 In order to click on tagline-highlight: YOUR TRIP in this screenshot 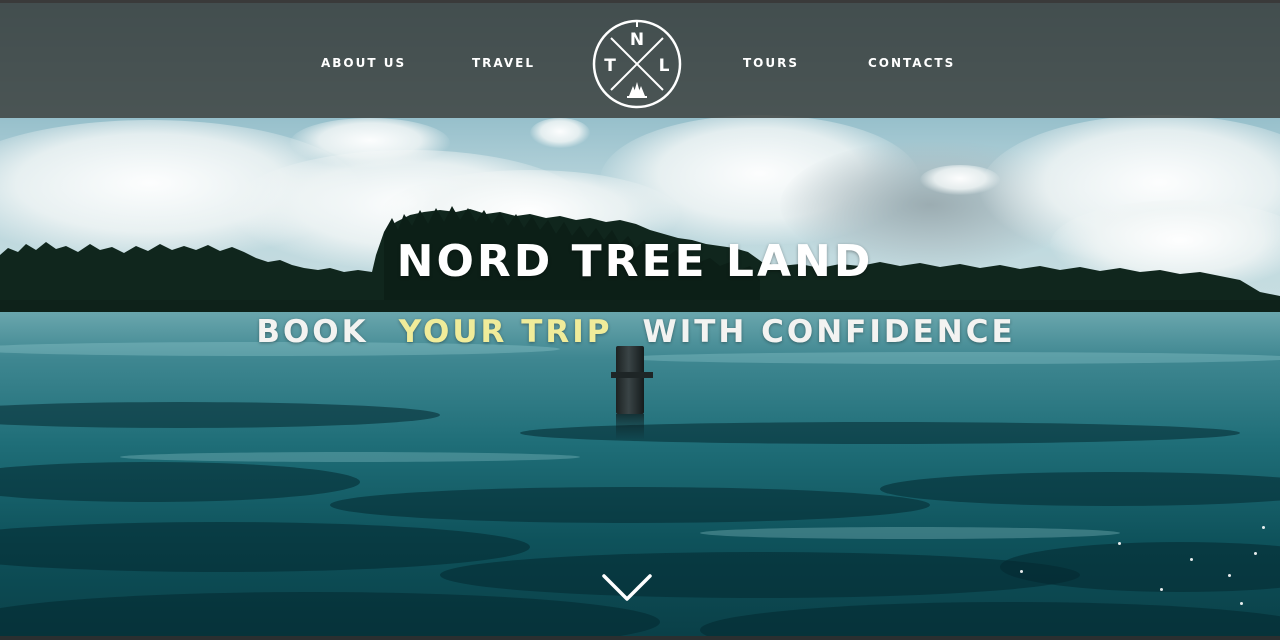, I will do `click(505, 332)`.